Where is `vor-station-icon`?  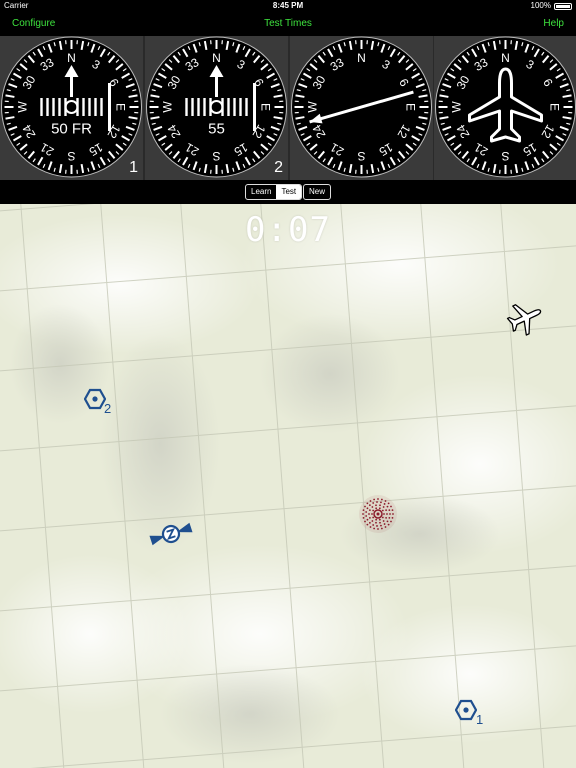 vor-station-icon is located at coordinates (171, 534).